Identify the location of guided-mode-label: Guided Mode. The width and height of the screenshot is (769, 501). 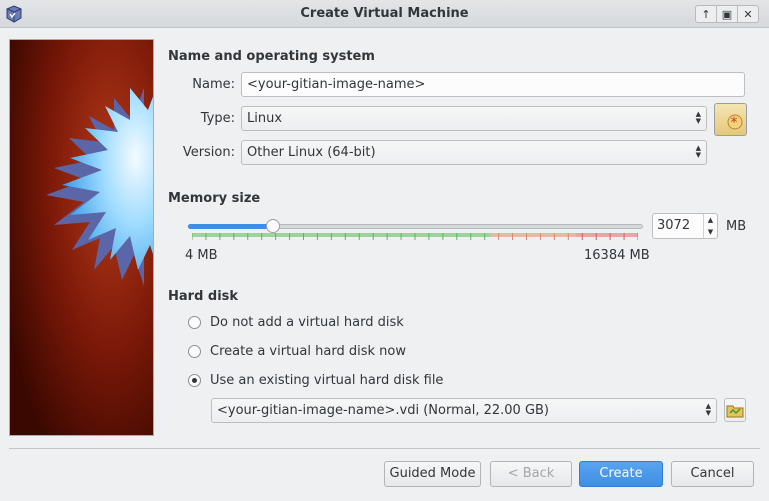
(432, 473).